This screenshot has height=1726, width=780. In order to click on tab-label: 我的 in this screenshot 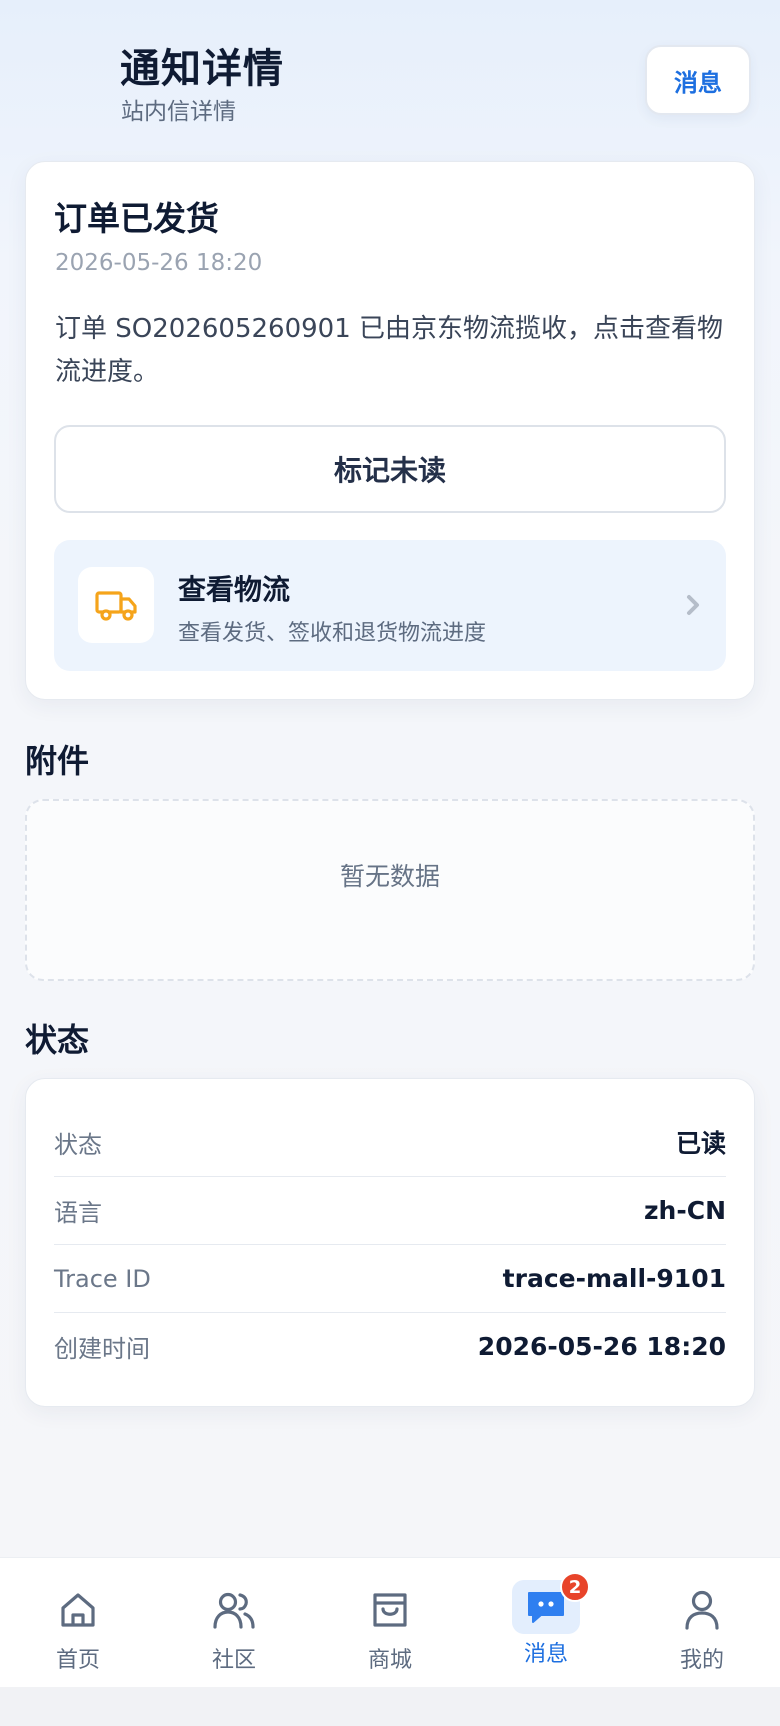, I will do `click(701, 1660)`.